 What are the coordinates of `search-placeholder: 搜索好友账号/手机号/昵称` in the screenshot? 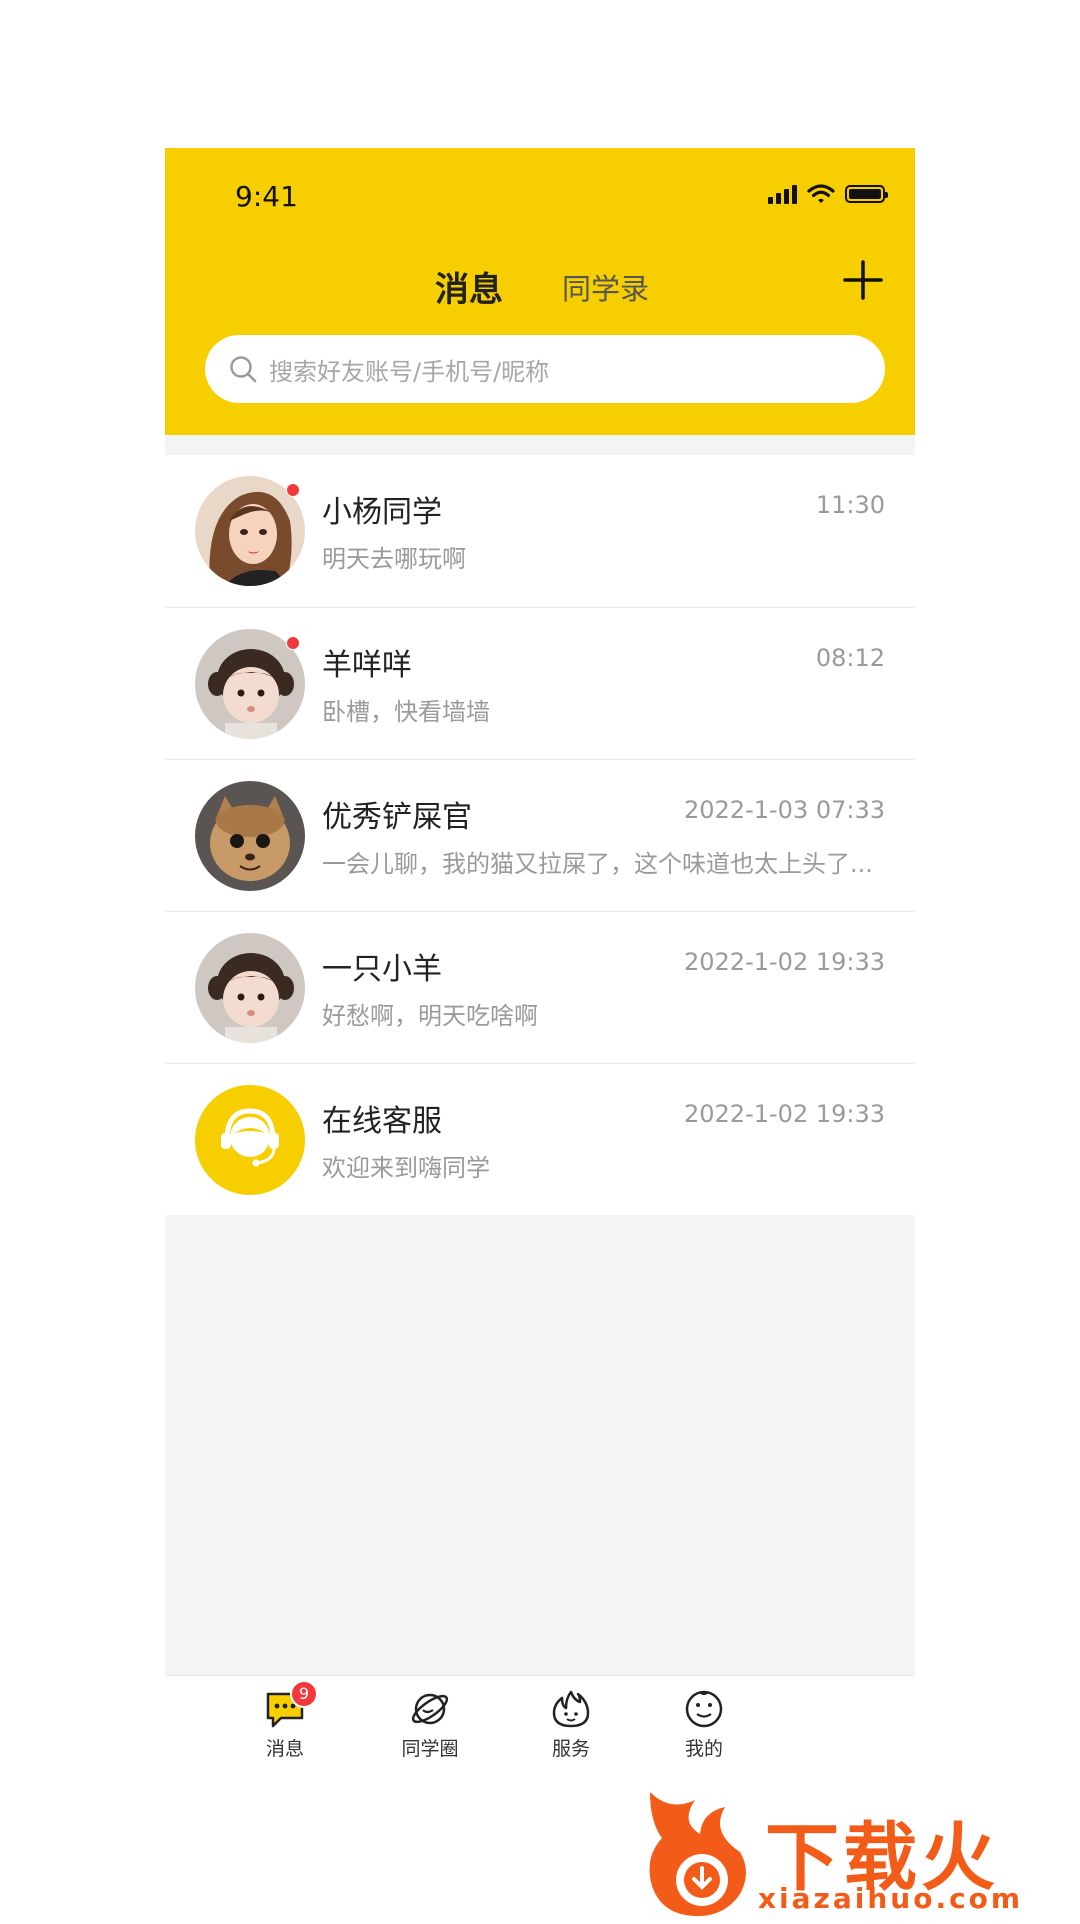 It's located at (409, 371).